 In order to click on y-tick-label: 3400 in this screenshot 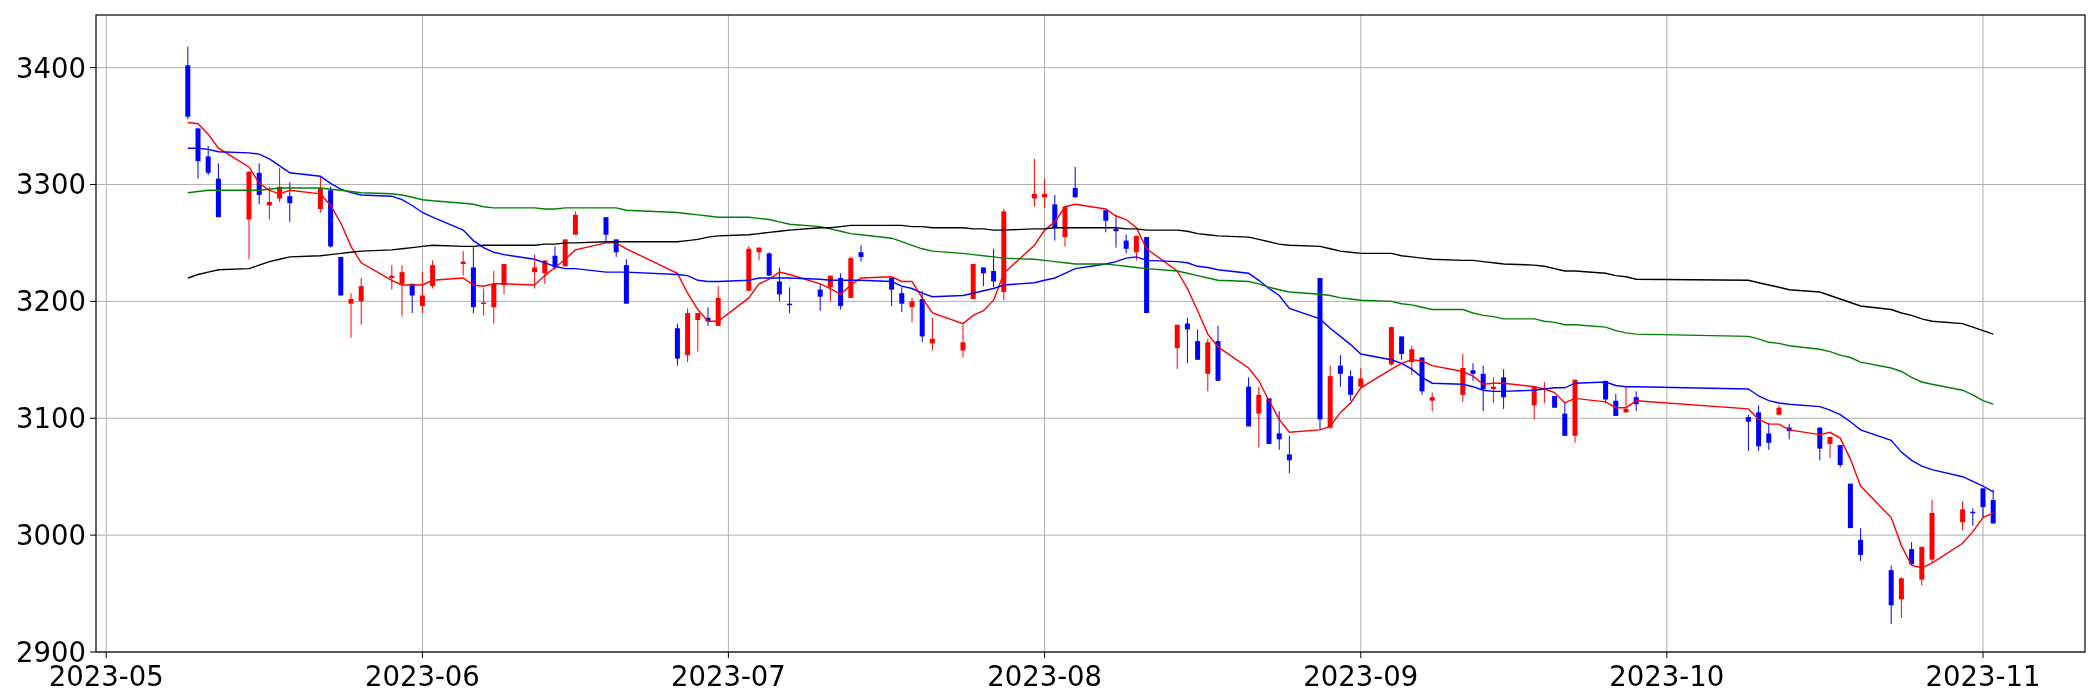, I will do `click(51, 67)`.